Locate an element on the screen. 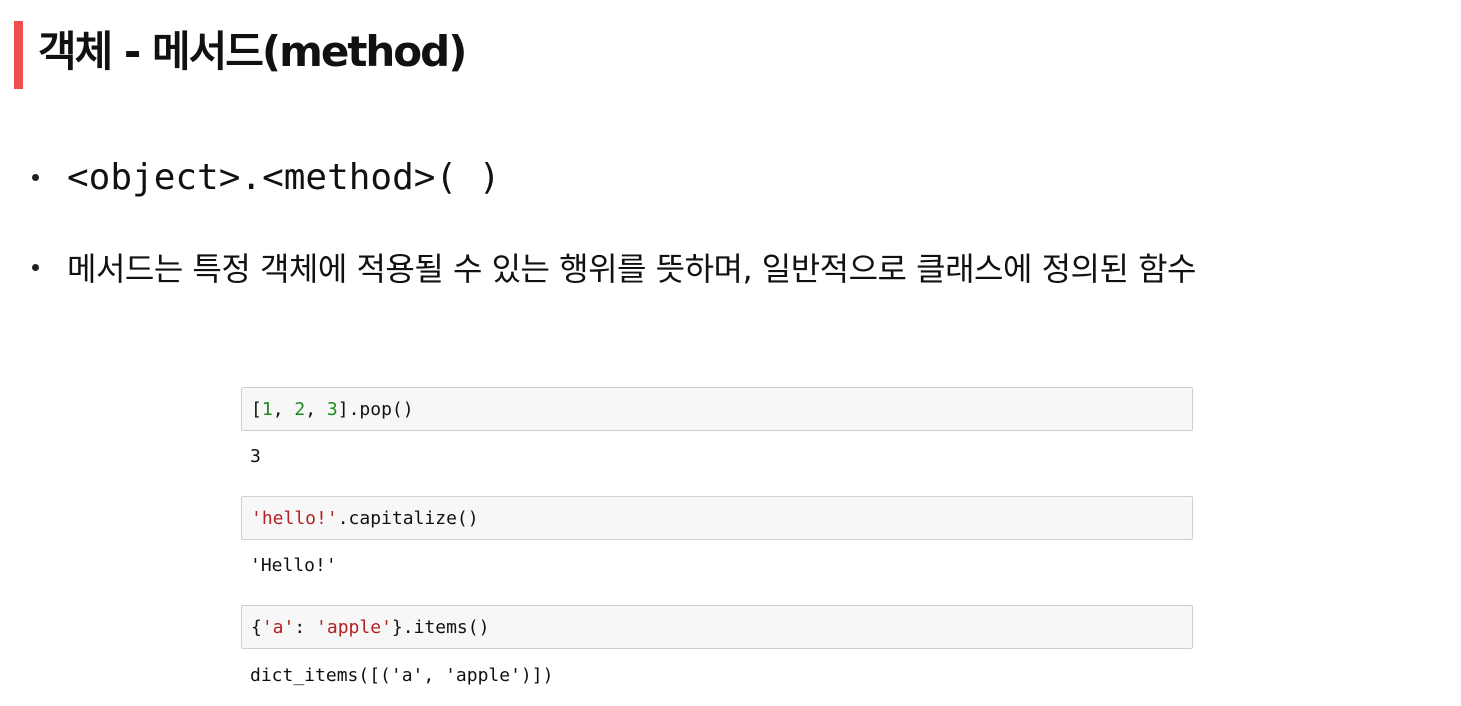  code-cell-input: {'a': 'apple'}.items() is located at coordinates (717, 627).